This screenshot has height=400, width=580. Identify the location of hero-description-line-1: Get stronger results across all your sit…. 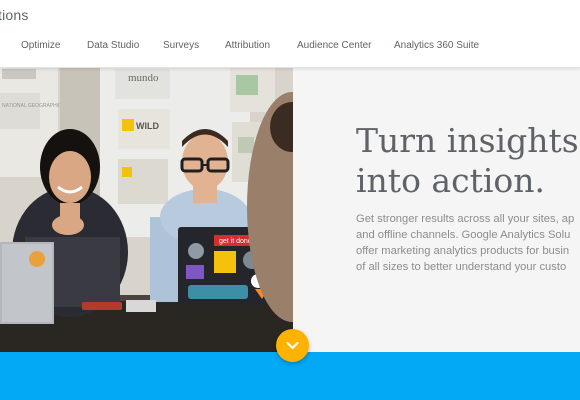
(465, 219).